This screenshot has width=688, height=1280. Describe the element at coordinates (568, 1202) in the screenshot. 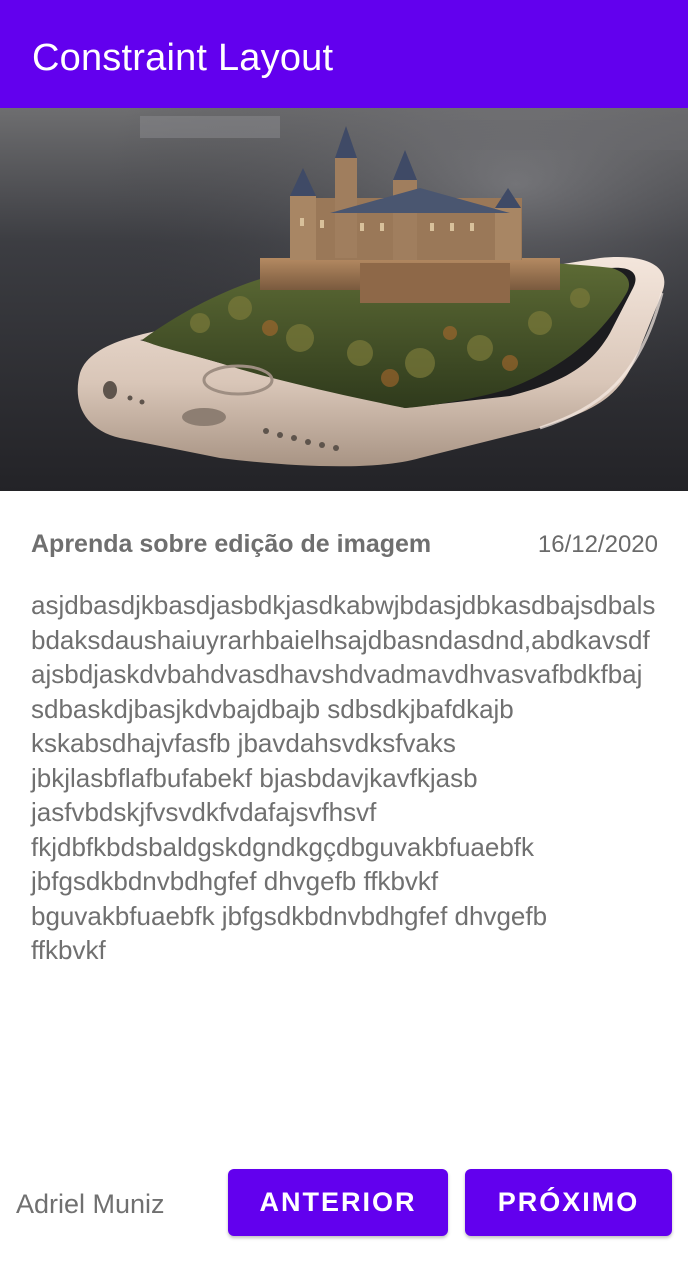

I see `next-button: PRÓXIMO` at that location.